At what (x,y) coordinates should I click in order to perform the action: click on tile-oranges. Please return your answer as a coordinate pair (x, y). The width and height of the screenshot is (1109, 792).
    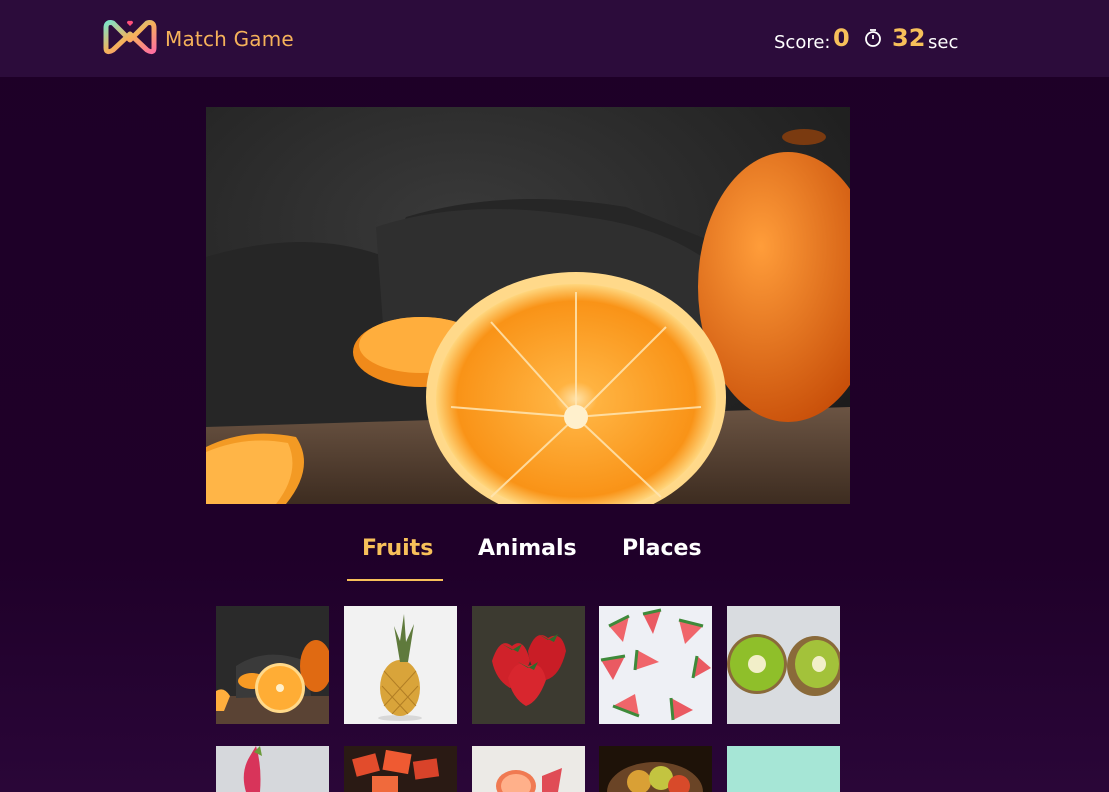
    Looking at the image, I should click on (272, 665).